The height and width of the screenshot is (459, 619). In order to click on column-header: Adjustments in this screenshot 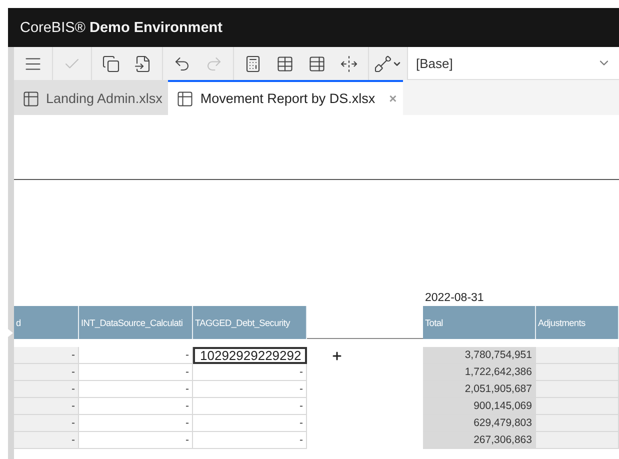, I will do `click(577, 322)`.